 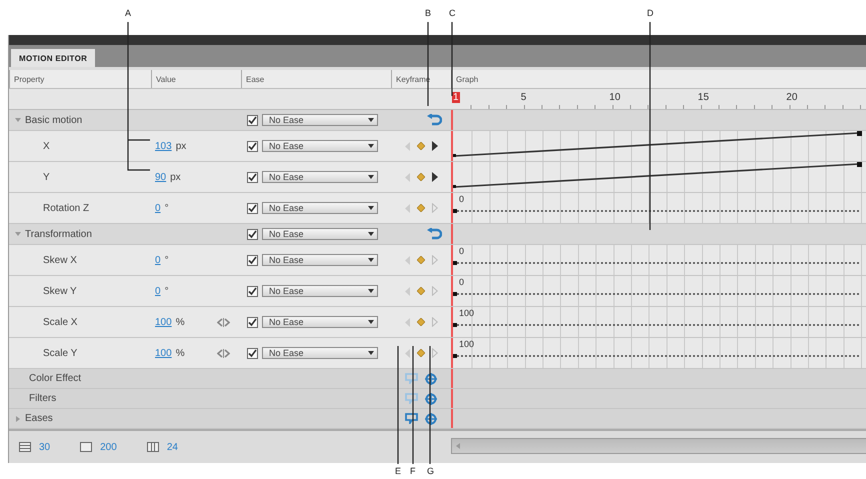 What do you see at coordinates (39, 418) in the screenshot?
I see `property-label: Eases` at bounding box center [39, 418].